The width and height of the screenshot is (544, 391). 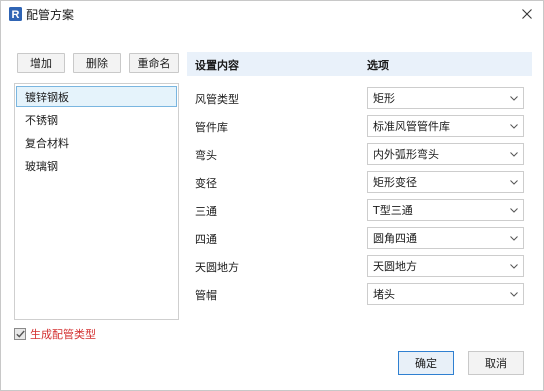 What do you see at coordinates (378, 65) in the screenshot?
I see `header-option: 选项` at bounding box center [378, 65].